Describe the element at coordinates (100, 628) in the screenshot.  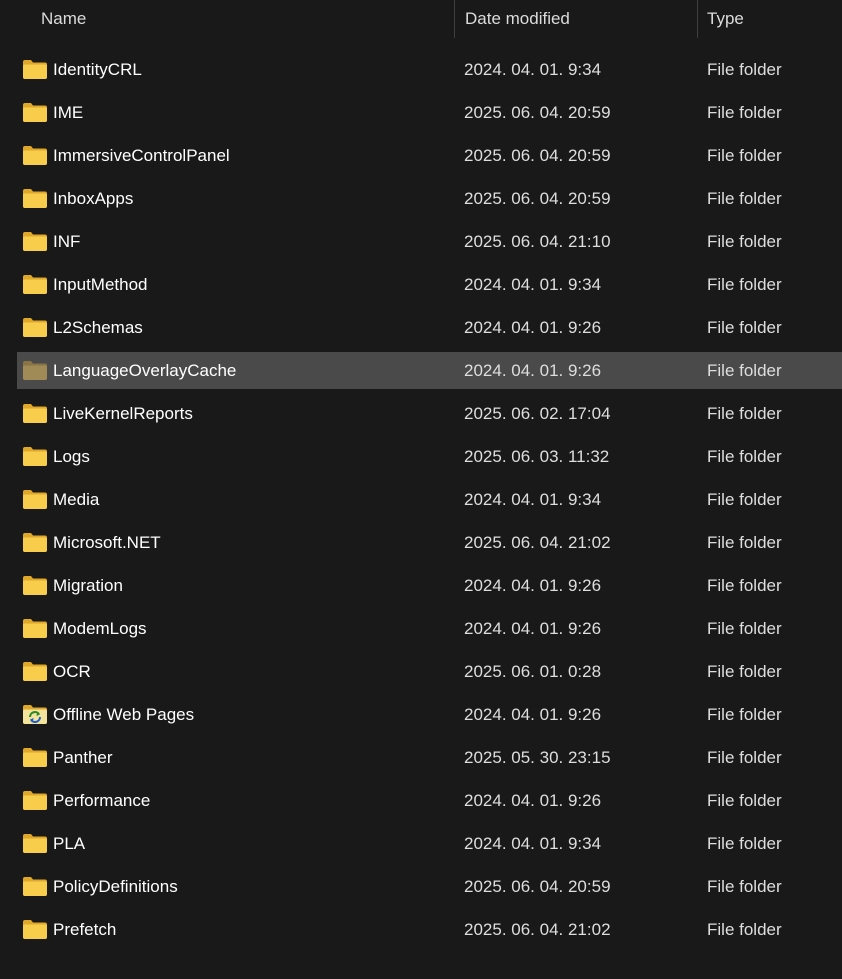
I see `file-name: ModemLogs` at that location.